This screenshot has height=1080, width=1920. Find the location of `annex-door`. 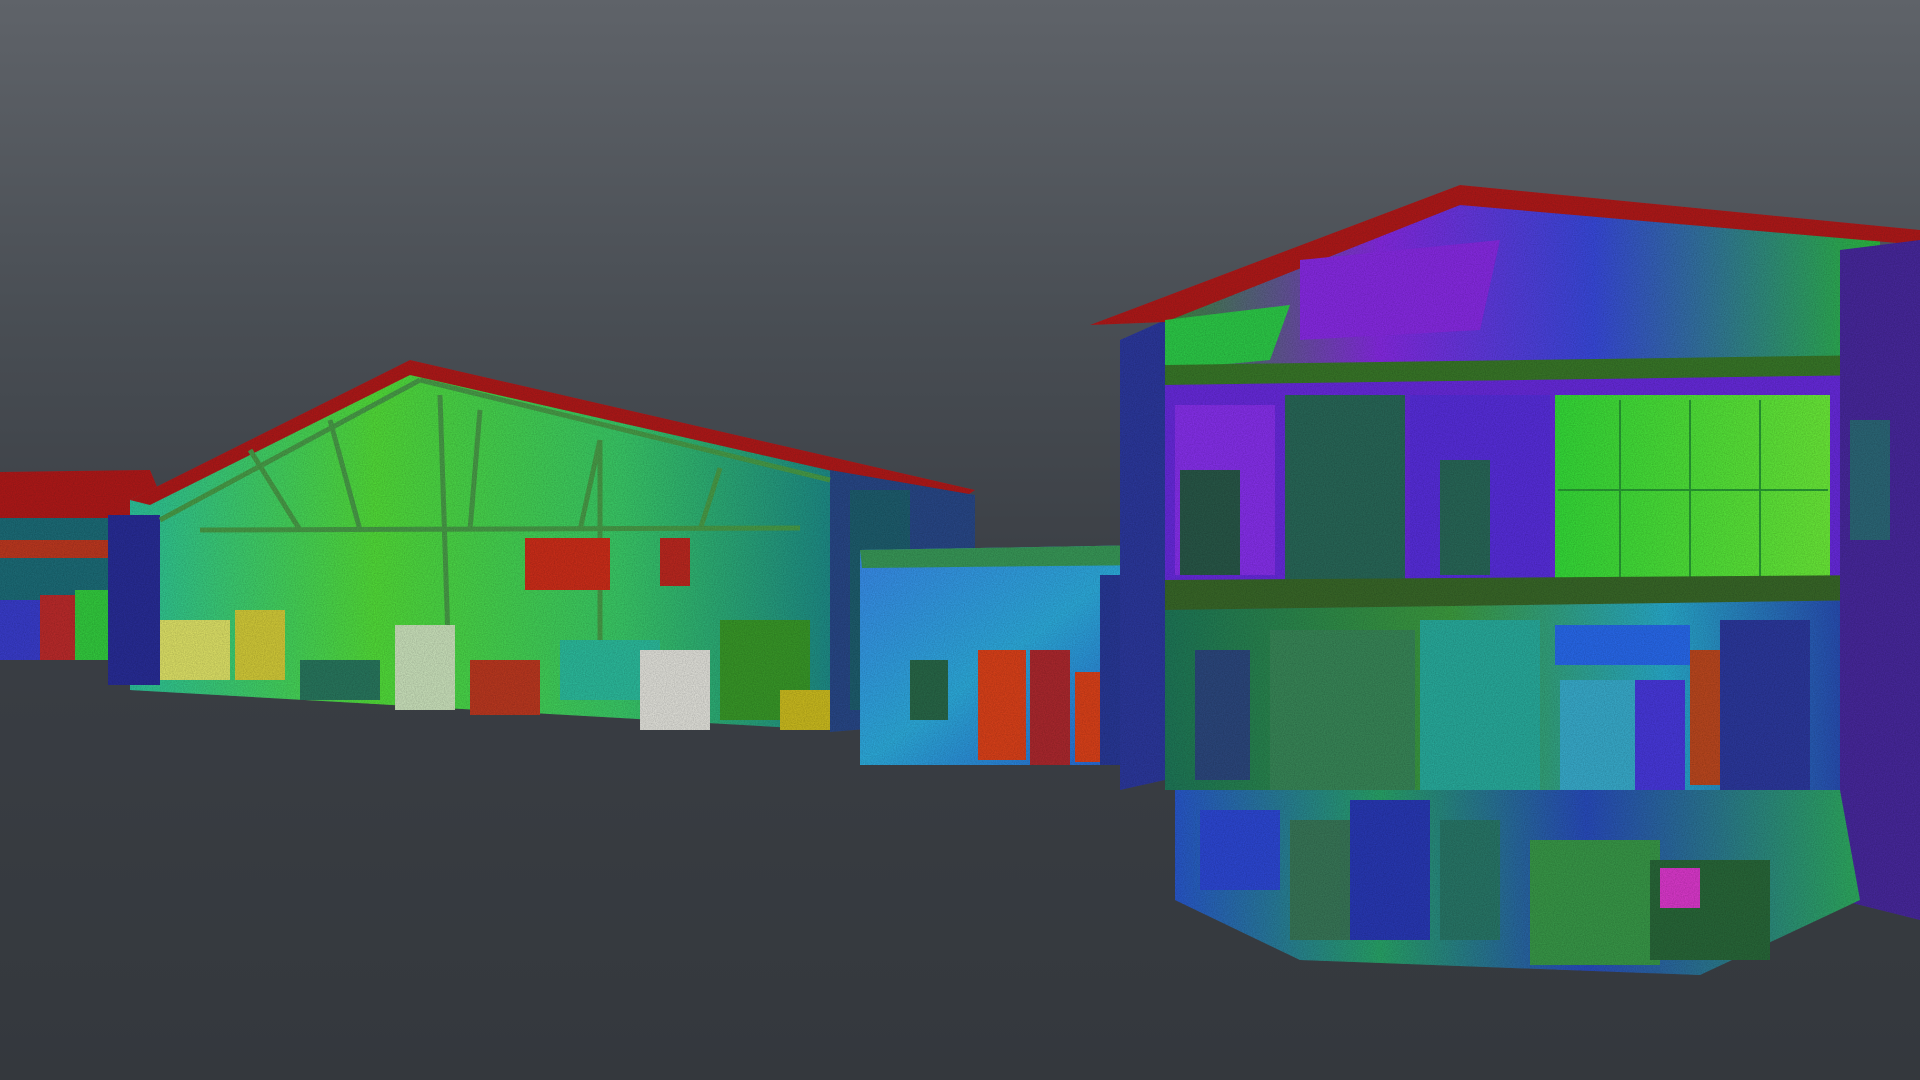

annex-door is located at coordinates (1002, 705).